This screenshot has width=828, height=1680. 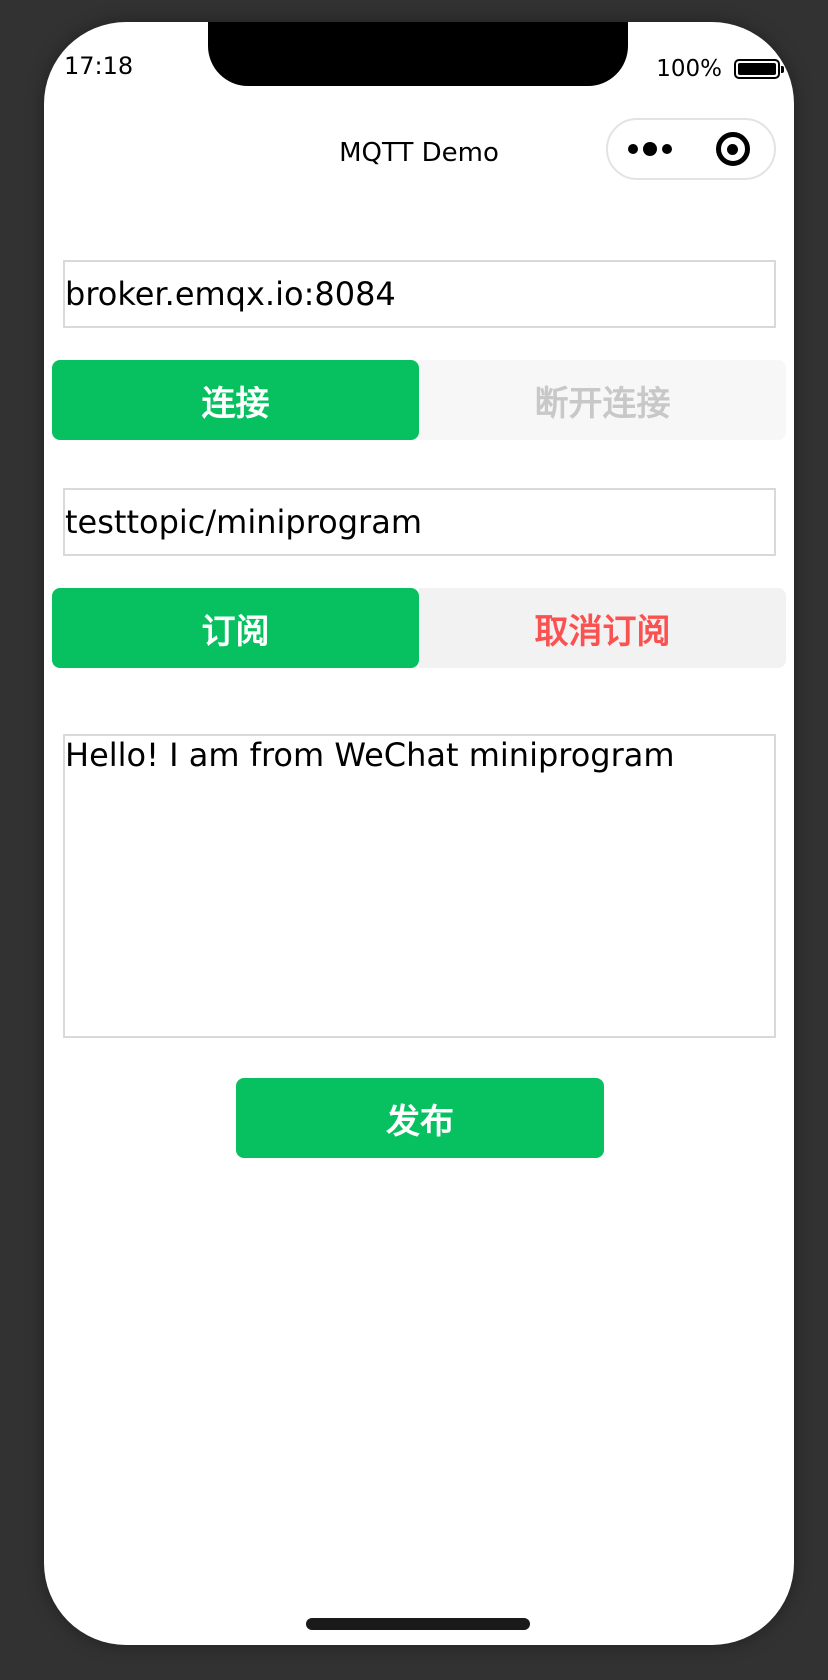 I want to click on battery-status: 100%, so click(x=720, y=69).